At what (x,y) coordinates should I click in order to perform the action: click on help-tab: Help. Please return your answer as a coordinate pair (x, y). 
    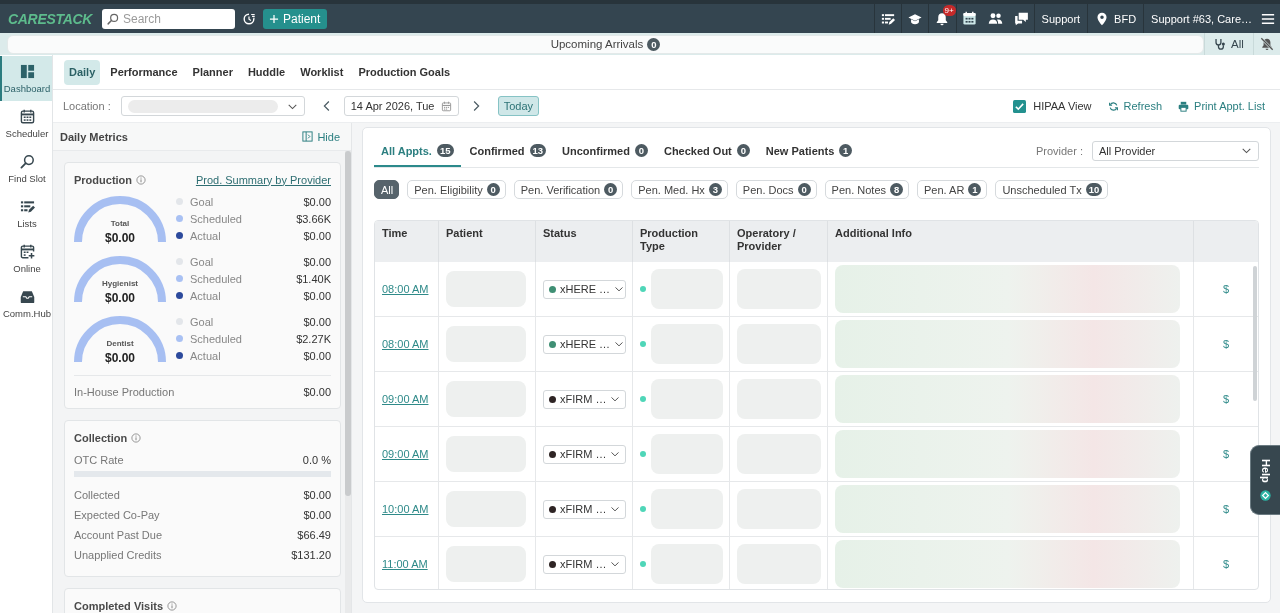
    Looking at the image, I should click on (1265, 480).